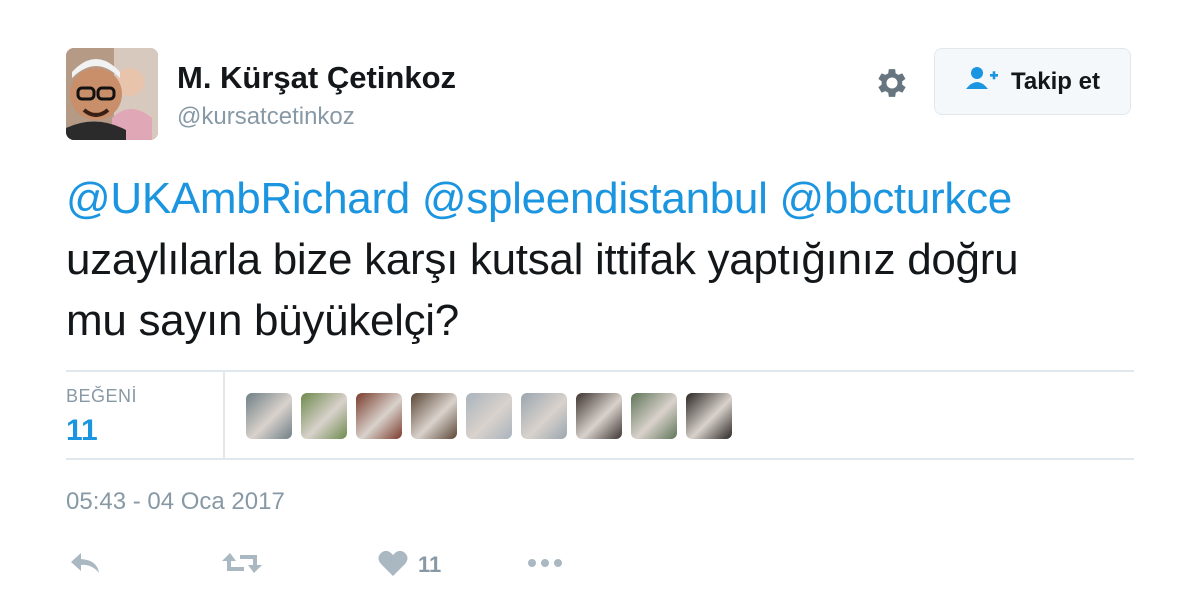 This screenshot has height=608, width=1200. I want to click on tweet-stats: BEĞENİ 11, so click(600, 415).